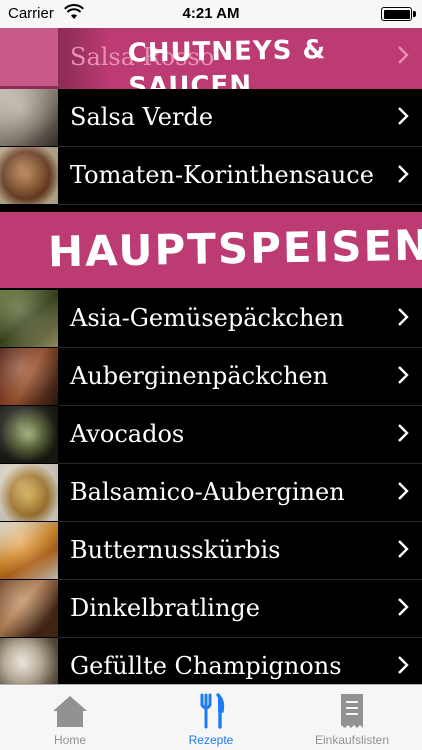 Image resolution: width=422 pixels, height=750 pixels. What do you see at coordinates (175, 550) in the screenshot?
I see `recipe-title: Butternusskürbis` at bounding box center [175, 550].